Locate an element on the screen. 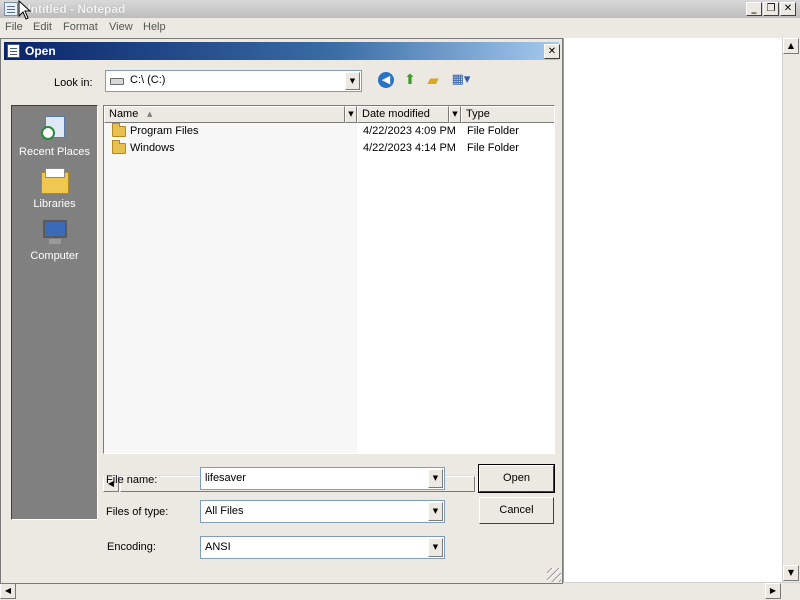 The image size is (800, 600). column-header-name: Name ▲ is located at coordinates (224, 114).